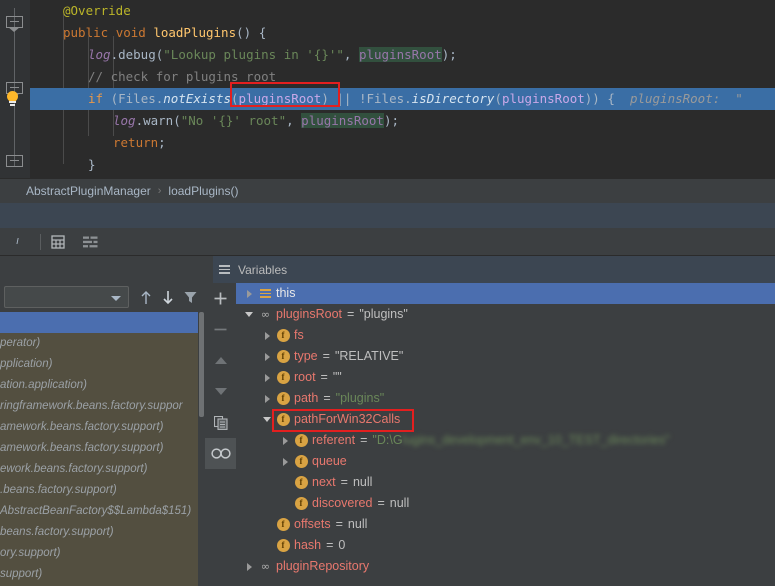 The image size is (775, 586). Describe the element at coordinates (505, 377) in the screenshot. I see `variable-row: f root = ""` at that location.